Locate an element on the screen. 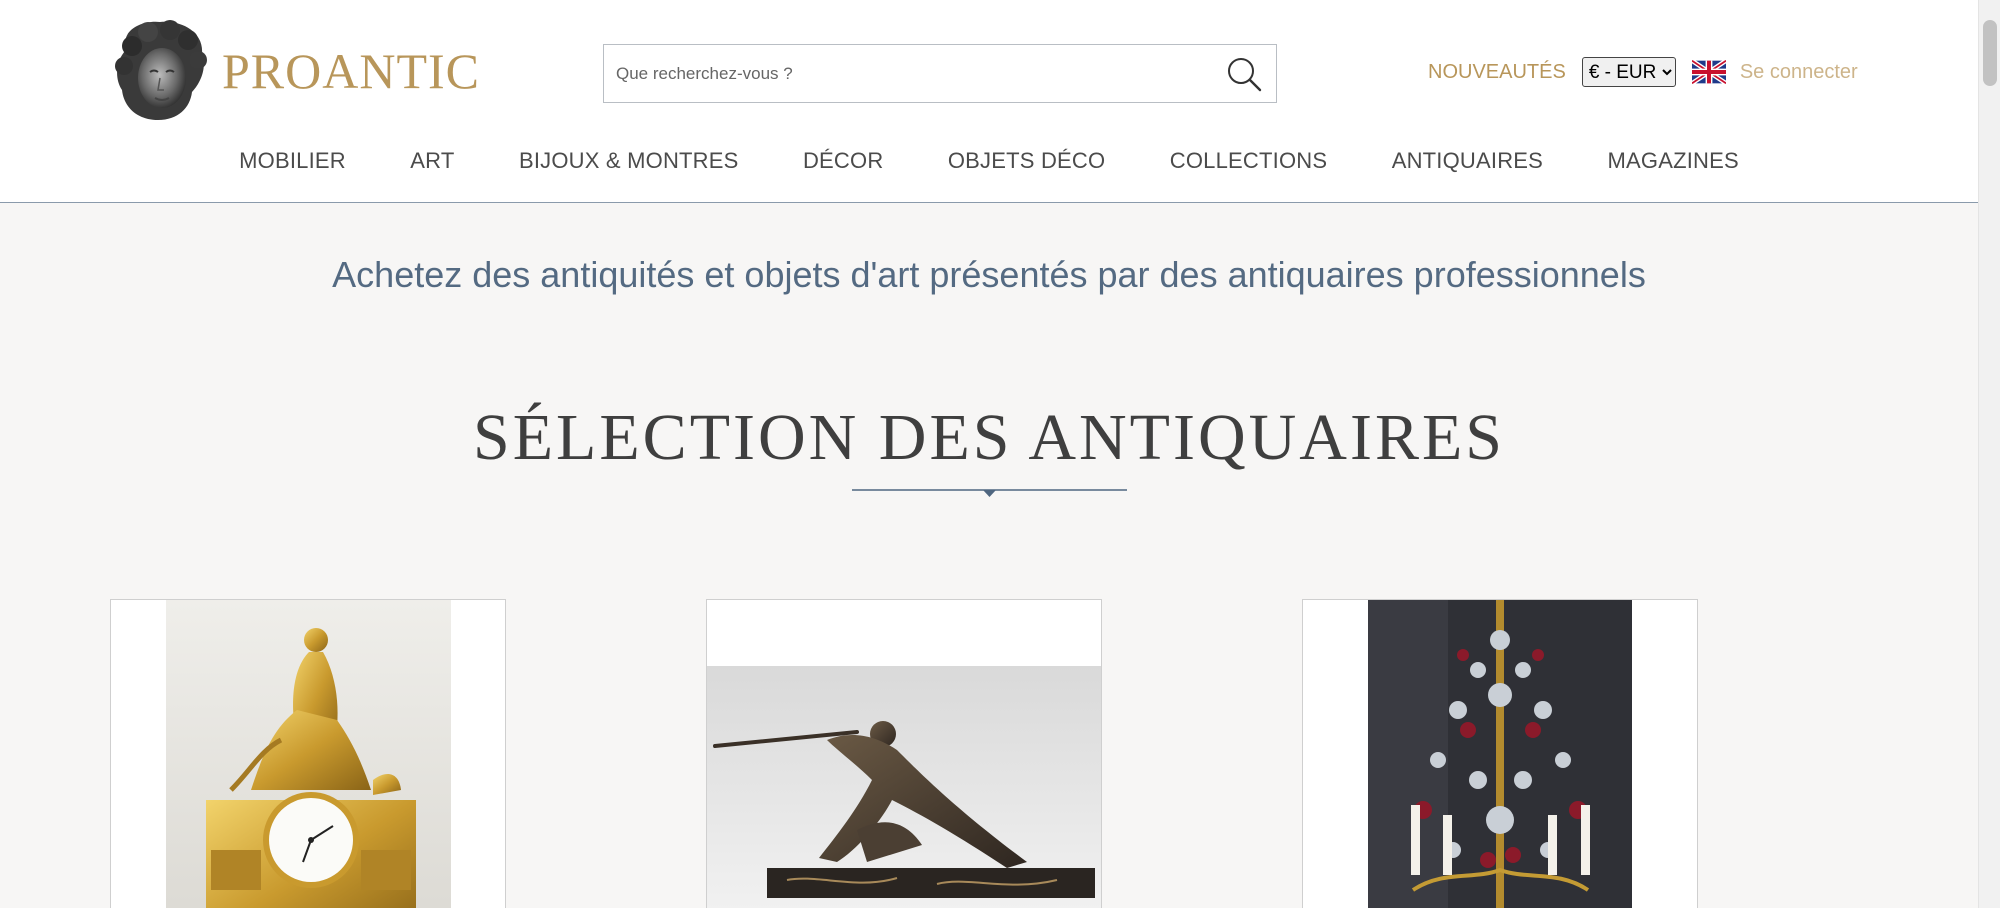 Image resolution: width=2000 pixels, height=908 pixels. search-input is located at coordinates (906, 73).